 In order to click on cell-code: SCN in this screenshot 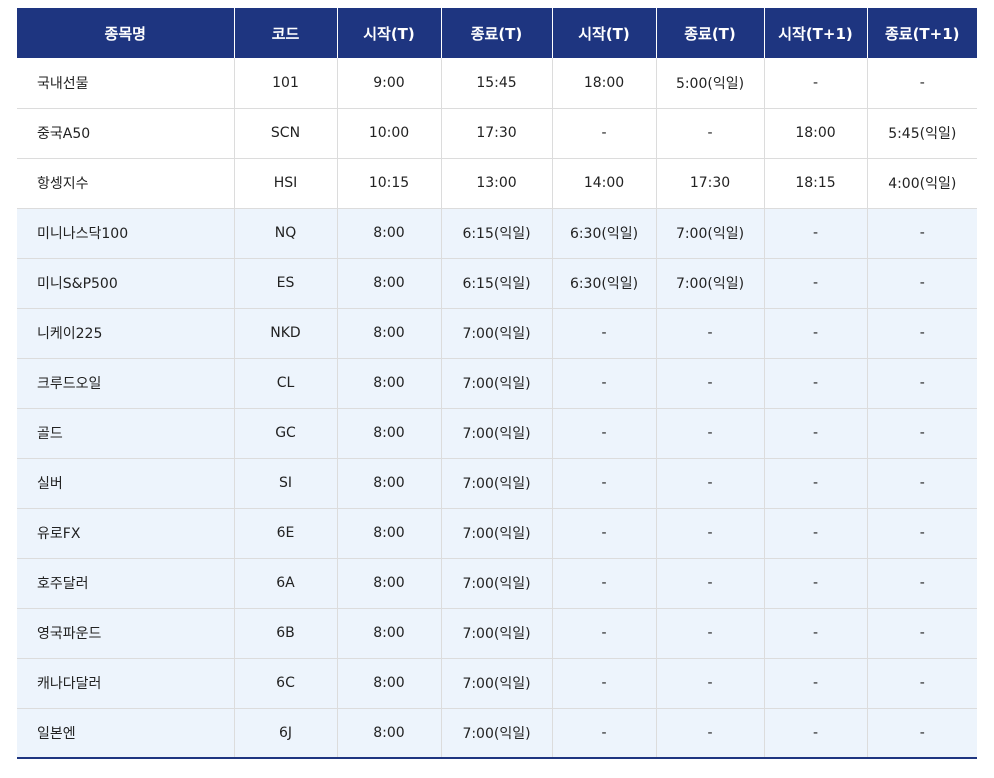, I will do `click(285, 133)`.